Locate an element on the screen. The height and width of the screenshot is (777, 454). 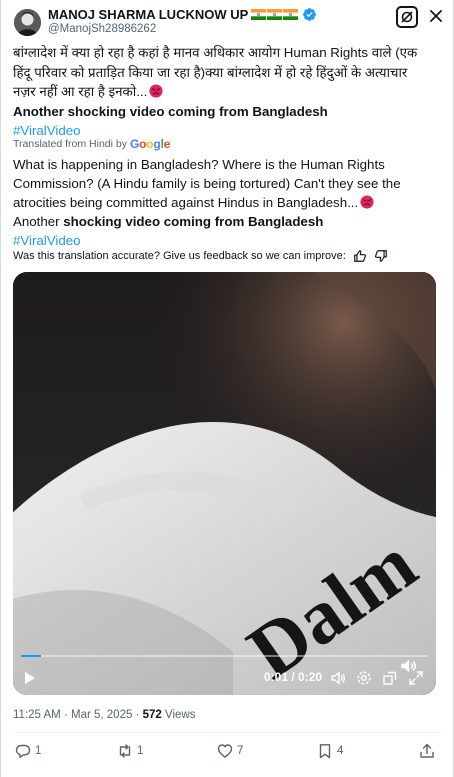
thumbs-down-icon is located at coordinates (381, 256).